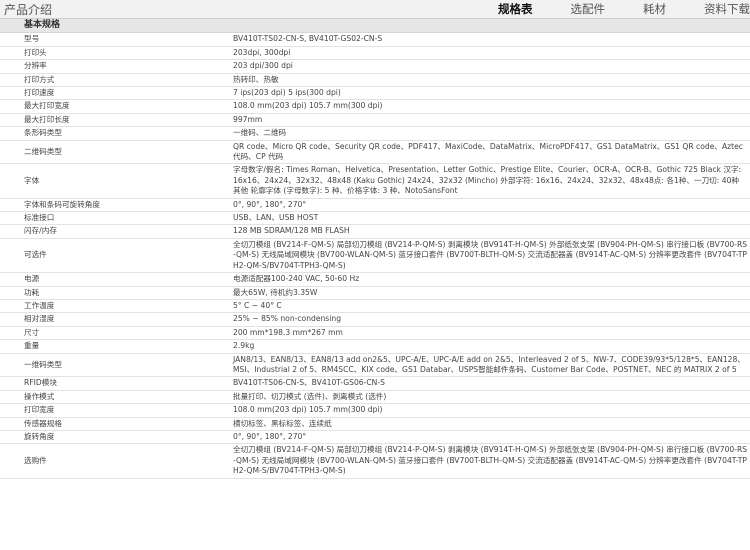 The height and width of the screenshot is (550, 750). What do you see at coordinates (116, 181) in the screenshot?
I see `spec-key: 字体` at bounding box center [116, 181].